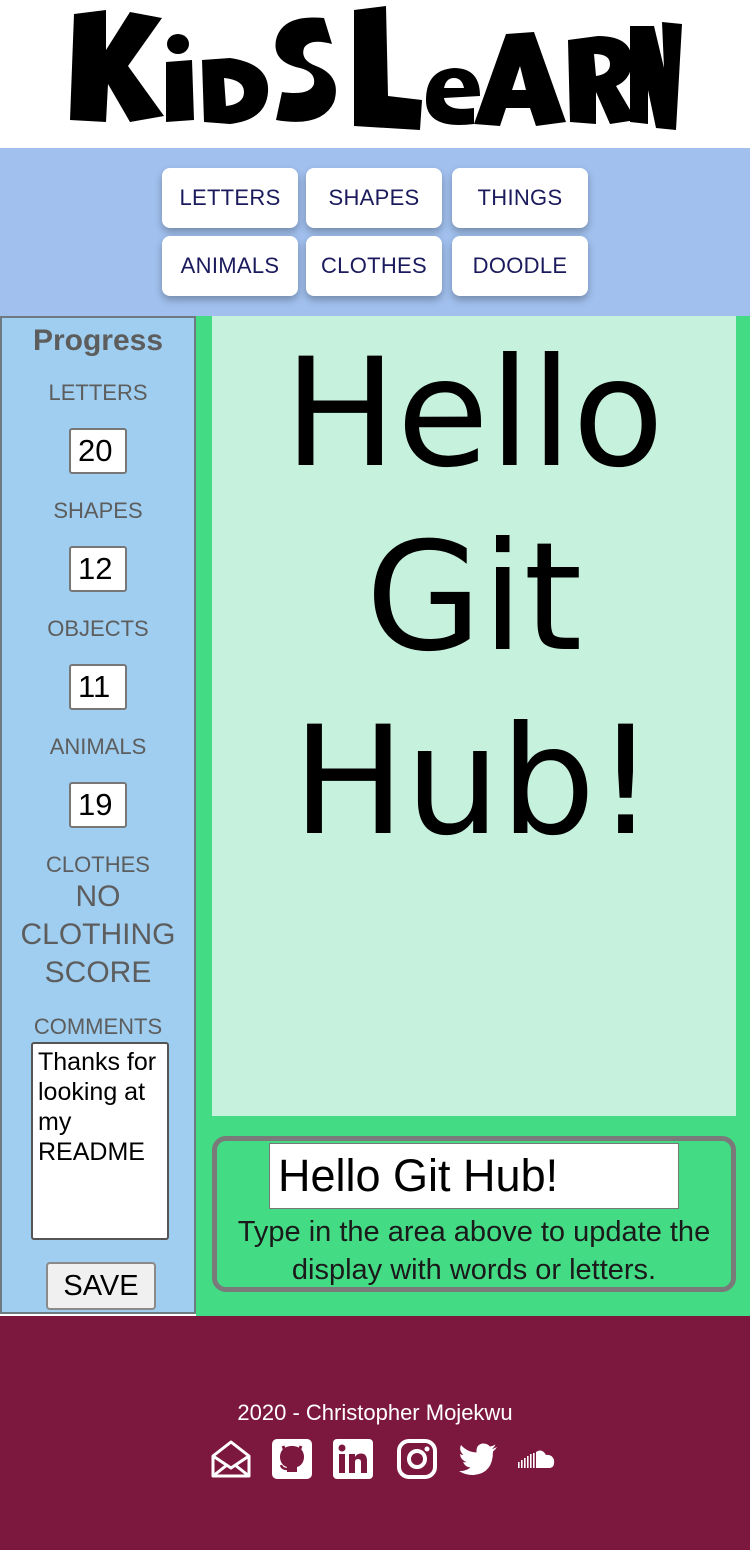  Describe the element at coordinates (376, 68) in the screenshot. I see `kids-learn-logo` at that location.